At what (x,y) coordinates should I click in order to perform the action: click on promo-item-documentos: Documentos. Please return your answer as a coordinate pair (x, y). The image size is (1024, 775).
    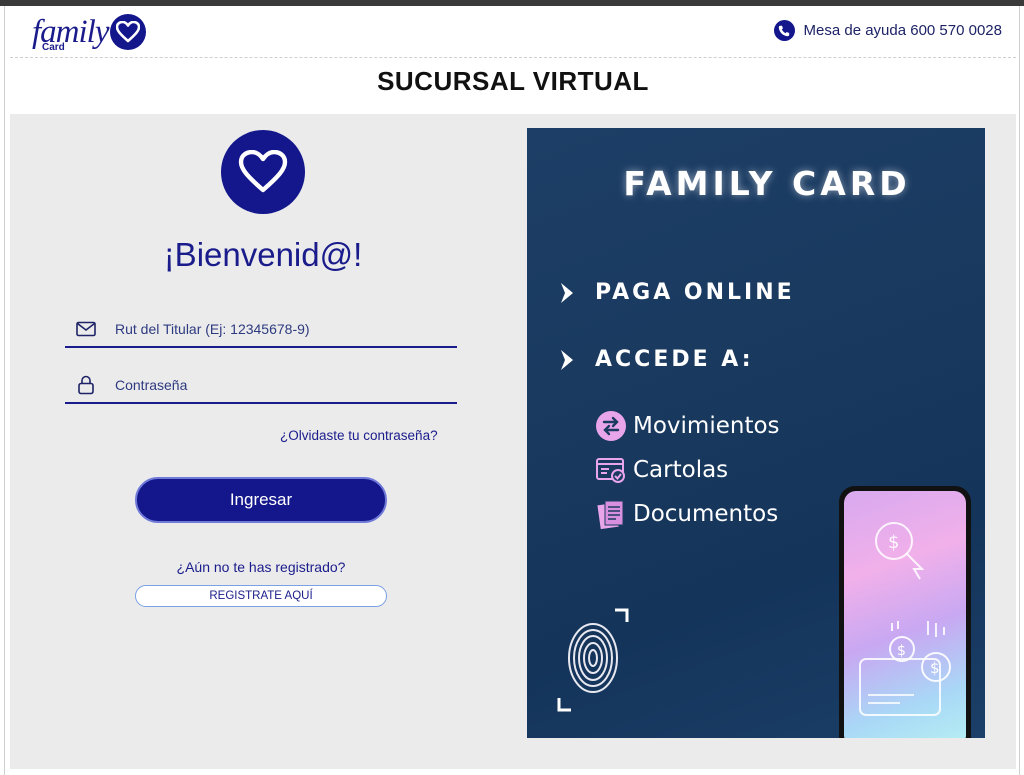
    Looking at the image, I should click on (686, 514).